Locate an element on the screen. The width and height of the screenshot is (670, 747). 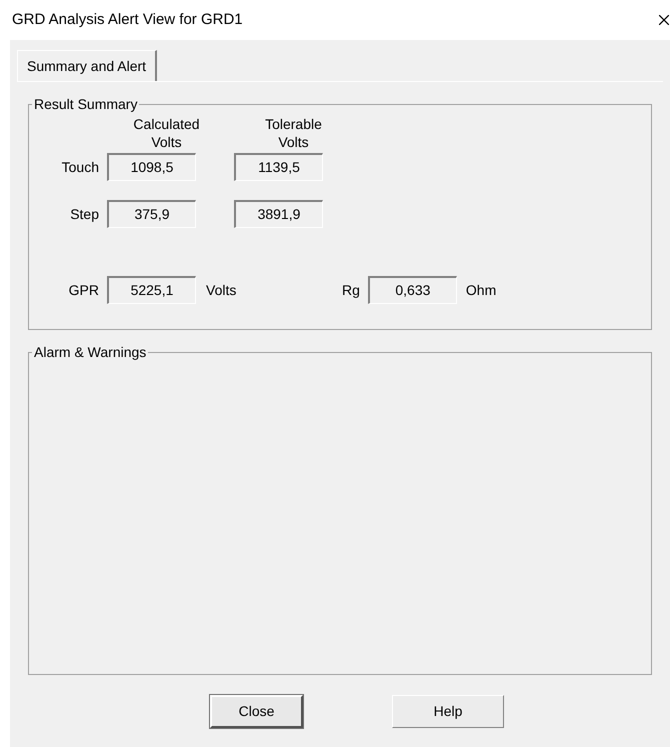
field-label: GPR is located at coordinates (83, 290).